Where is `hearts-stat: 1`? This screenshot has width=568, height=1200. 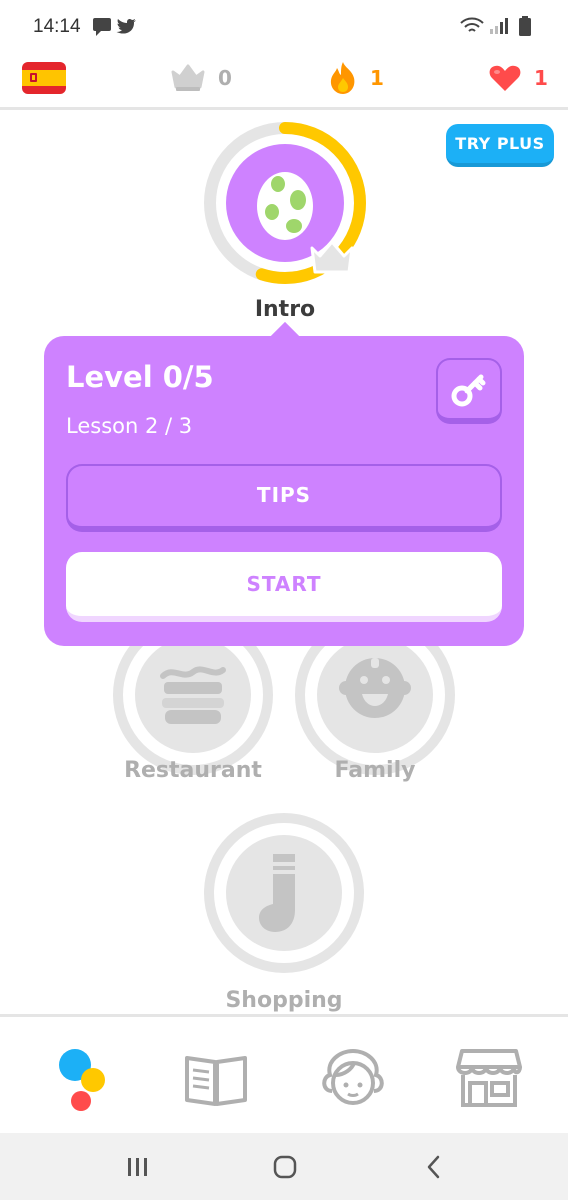 hearts-stat: 1 is located at coordinates (518, 78).